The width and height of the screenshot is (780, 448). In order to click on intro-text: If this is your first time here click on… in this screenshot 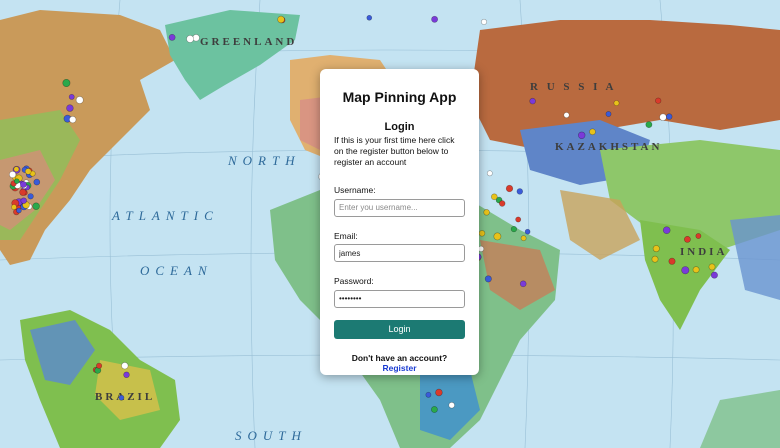, I will do `click(394, 151)`.